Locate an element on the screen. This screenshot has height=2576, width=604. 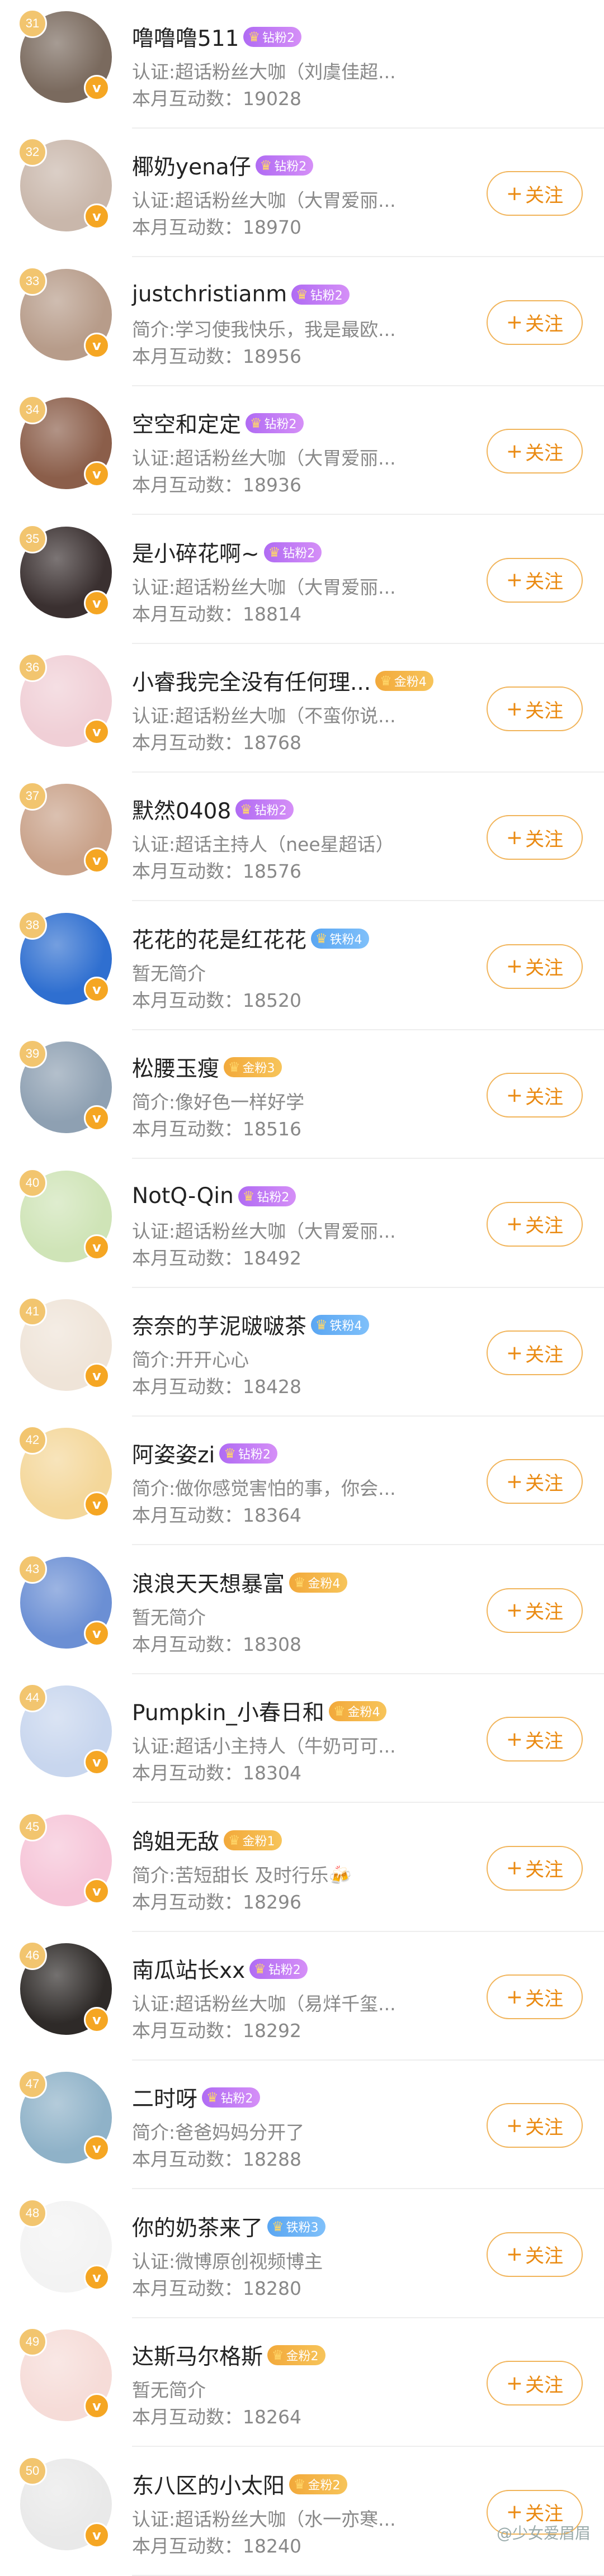
list-item: 48 v 你的奶茶来了 ♛ 铁粉3 认证:微博原创视频博主 本月互动数：18280 + 关注 is located at coordinates (302, 2253).